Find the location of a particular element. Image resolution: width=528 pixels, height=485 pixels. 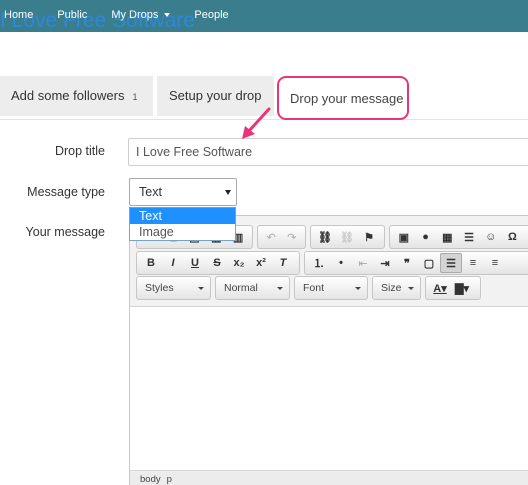

tab-add-followers-label: Add some followers is located at coordinates (68, 95).